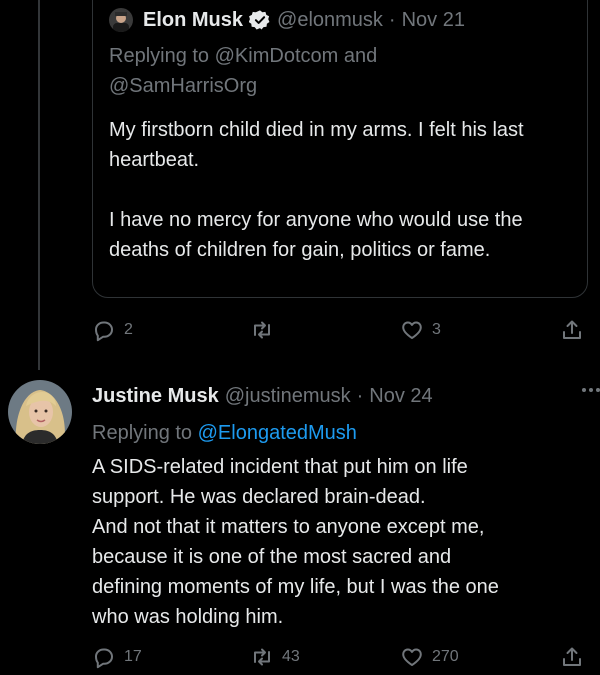 The height and width of the screenshot is (675, 600). Describe the element at coordinates (288, 396) in the screenshot. I see `reply-author-handle: @justinemusk` at that location.